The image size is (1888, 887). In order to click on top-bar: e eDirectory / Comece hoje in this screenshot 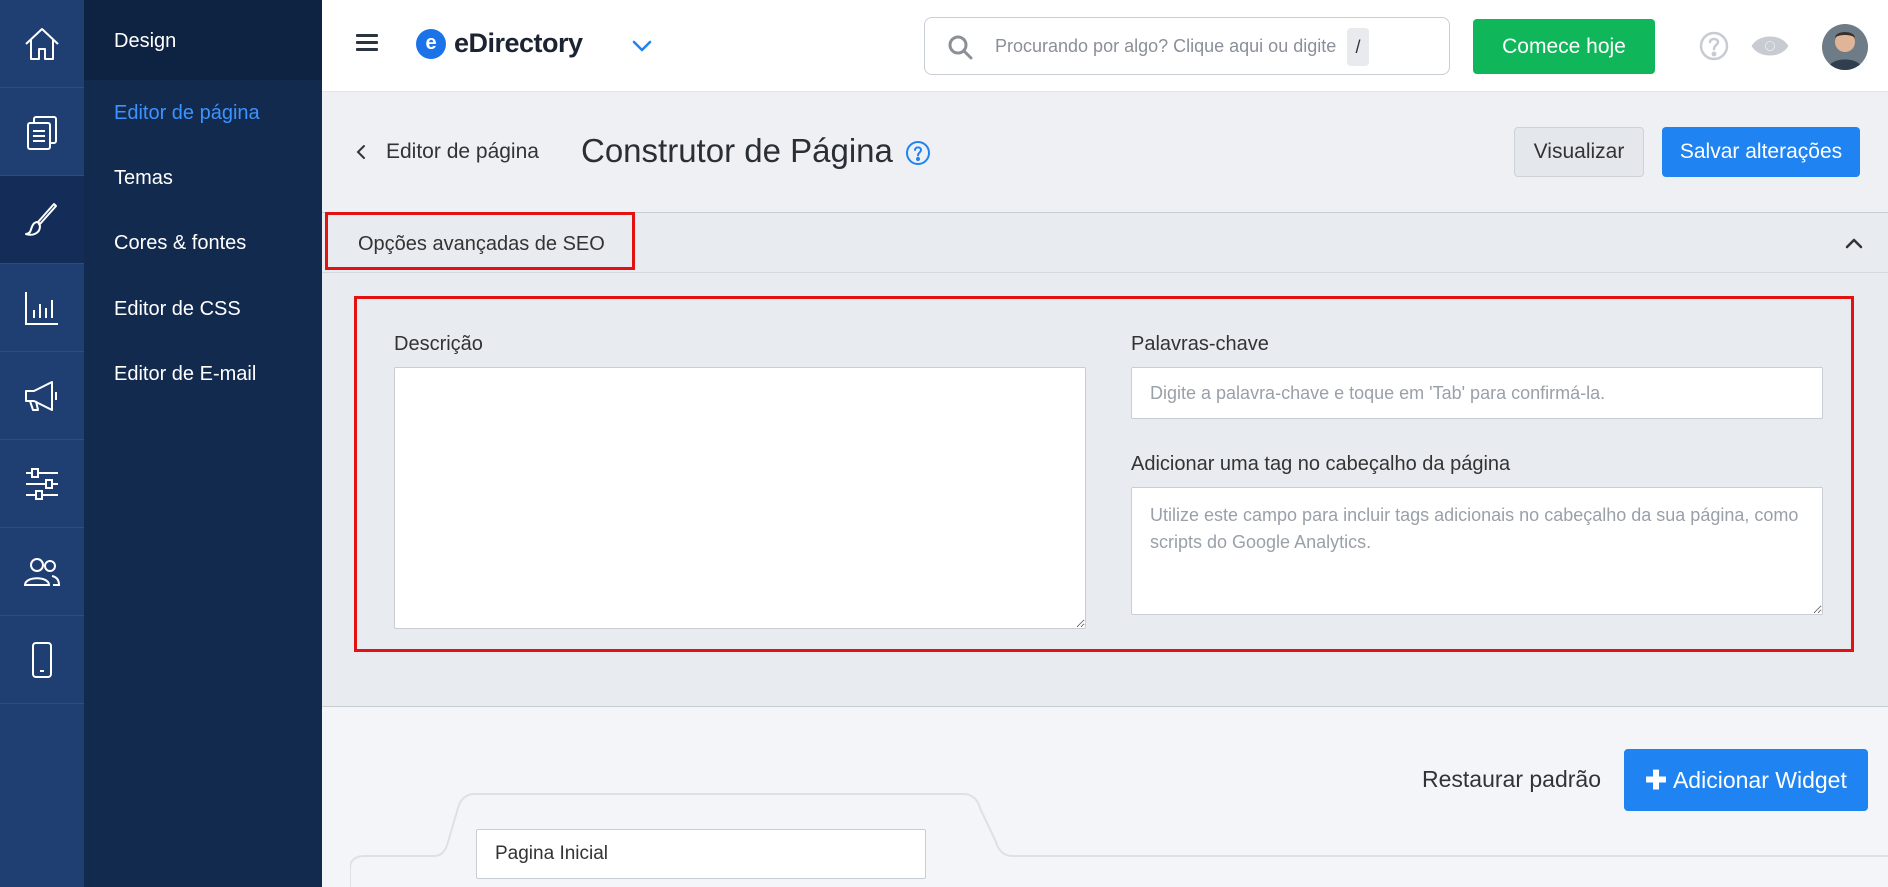, I will do `click(1105, 46)`.